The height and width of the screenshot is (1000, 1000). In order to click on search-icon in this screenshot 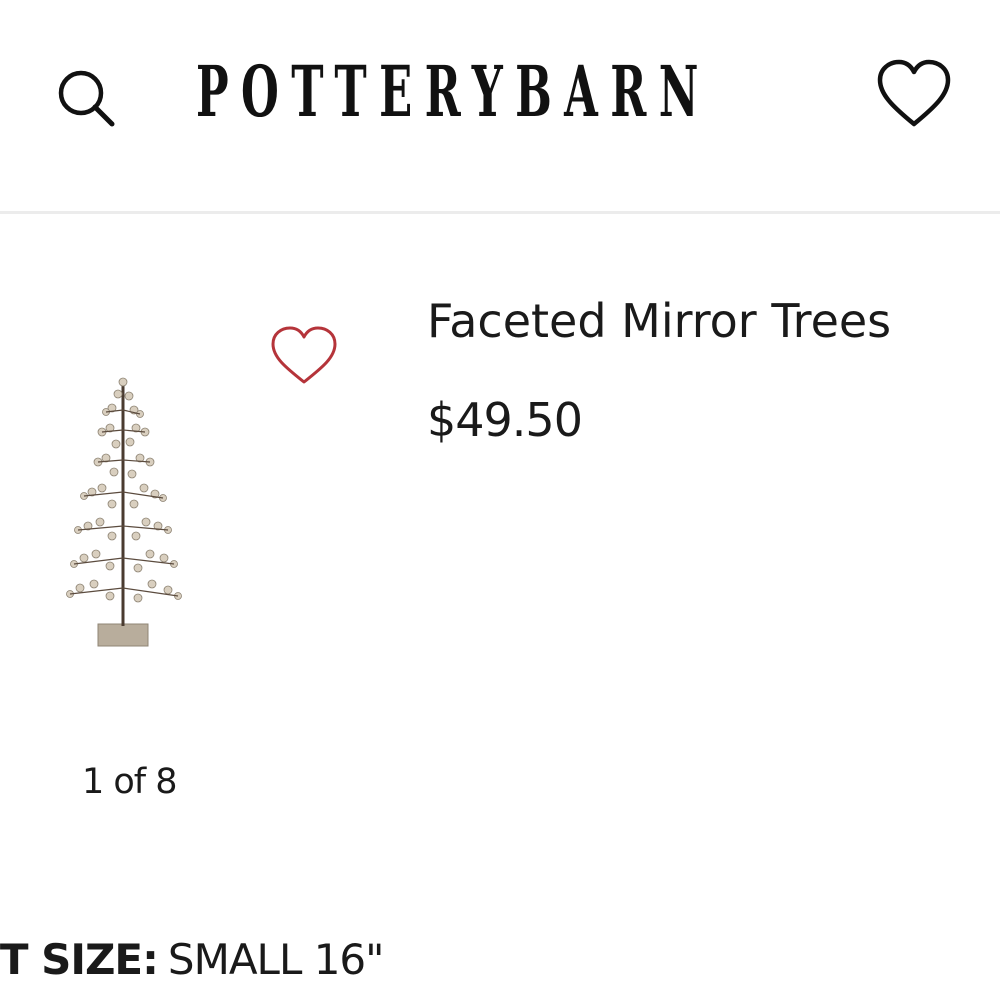, I will do `click(86, 98)`.